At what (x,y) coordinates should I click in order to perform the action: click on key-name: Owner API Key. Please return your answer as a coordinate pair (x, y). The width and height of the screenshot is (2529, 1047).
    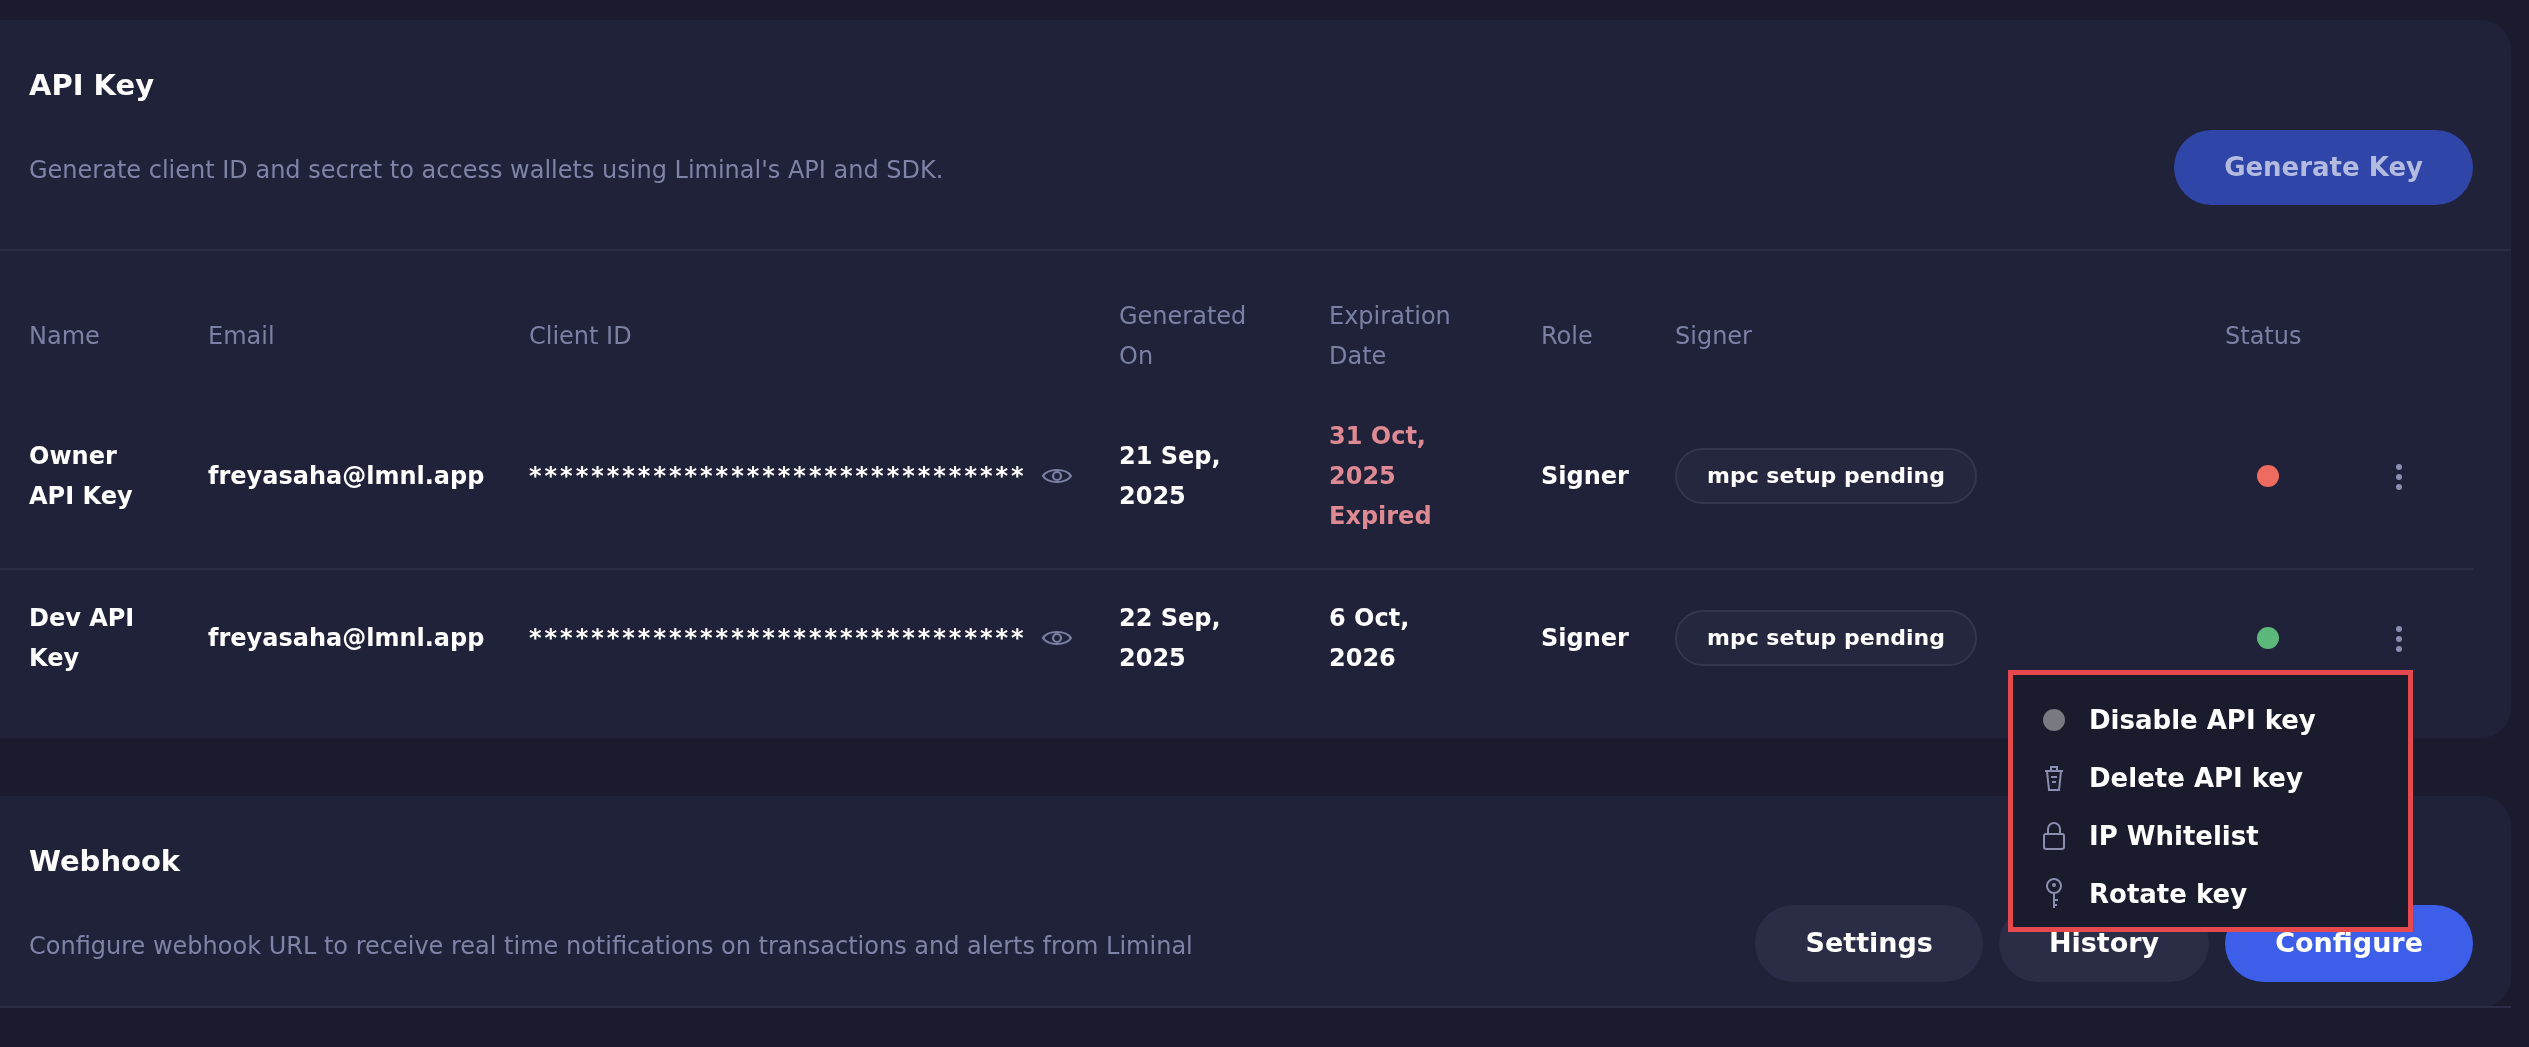
    Looking at the image, I should click on (81, 476).